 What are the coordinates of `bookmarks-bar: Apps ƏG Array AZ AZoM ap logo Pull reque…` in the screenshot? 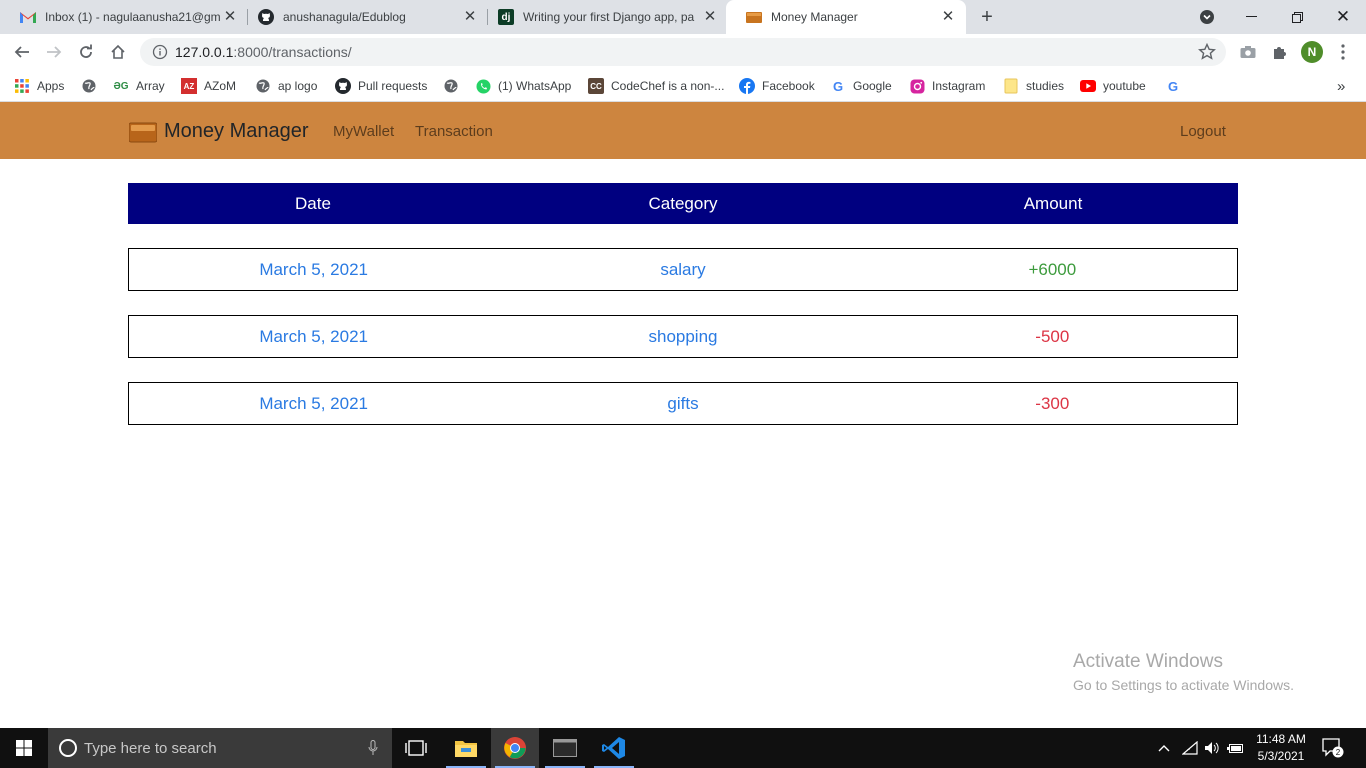 It's located at (683, 86).